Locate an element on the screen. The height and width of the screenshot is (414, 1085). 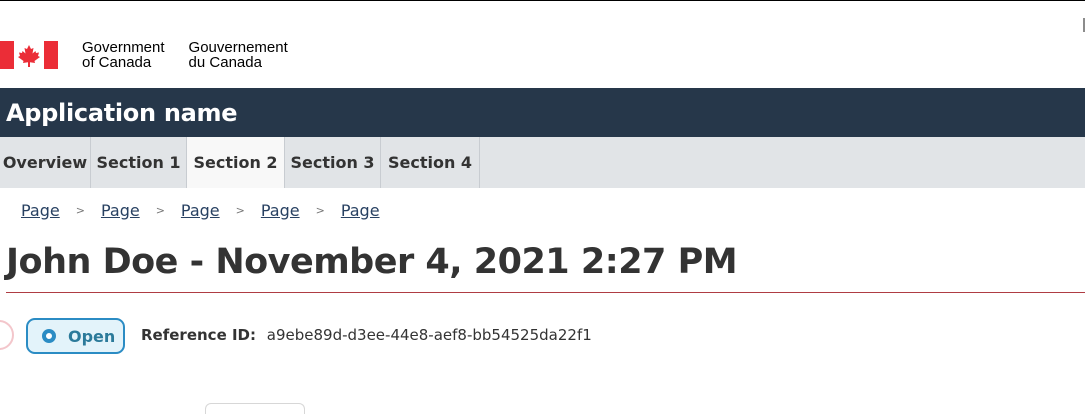
gov-en-line2: of Canada is located at coordinates (117, 62).